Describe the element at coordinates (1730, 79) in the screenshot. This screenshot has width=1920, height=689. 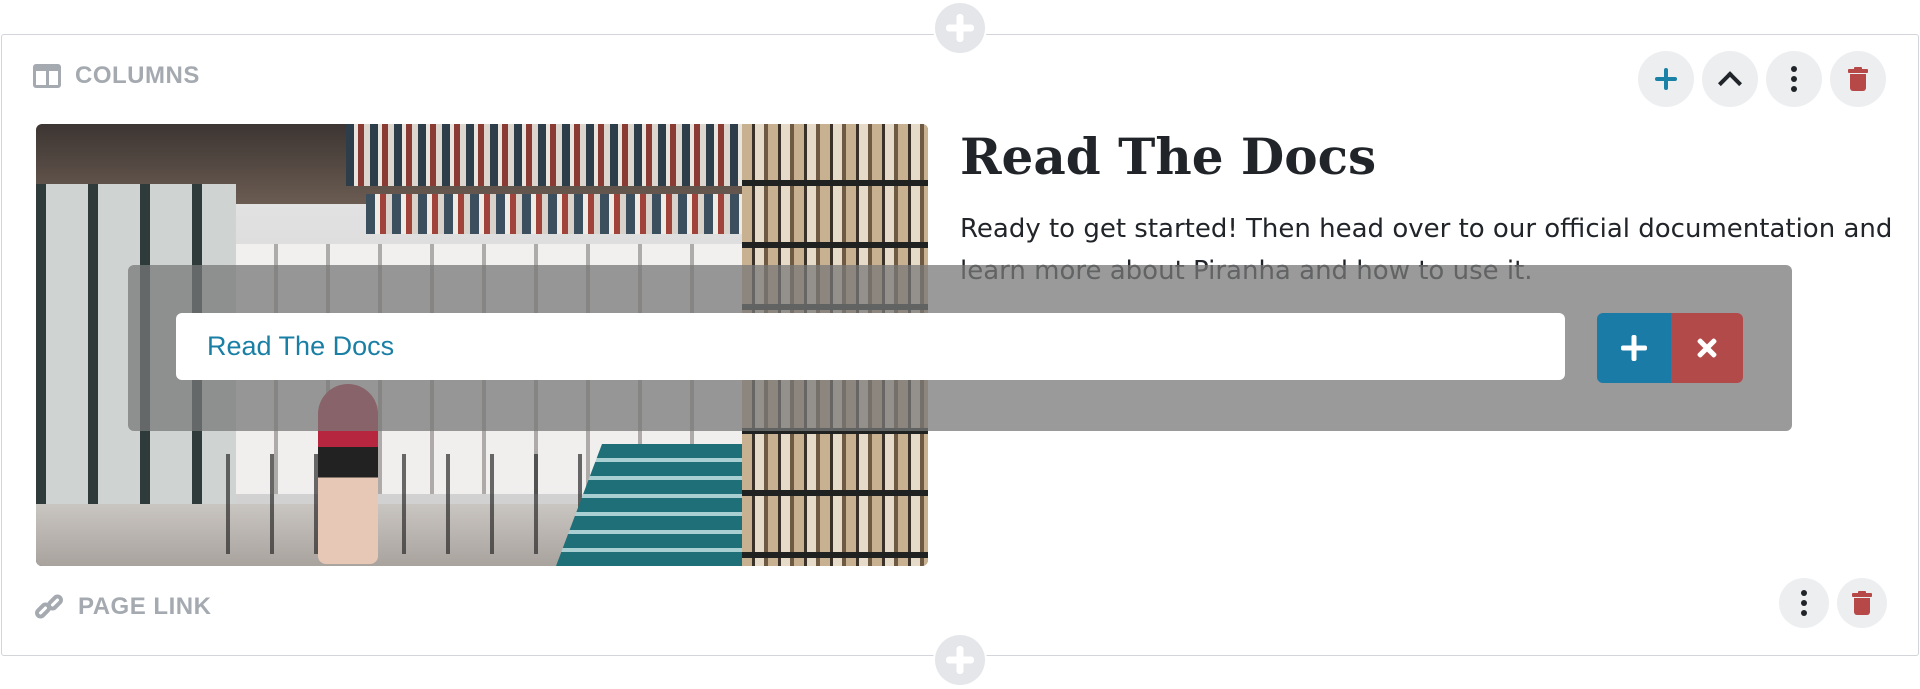
I see `move-up-button` at that location.